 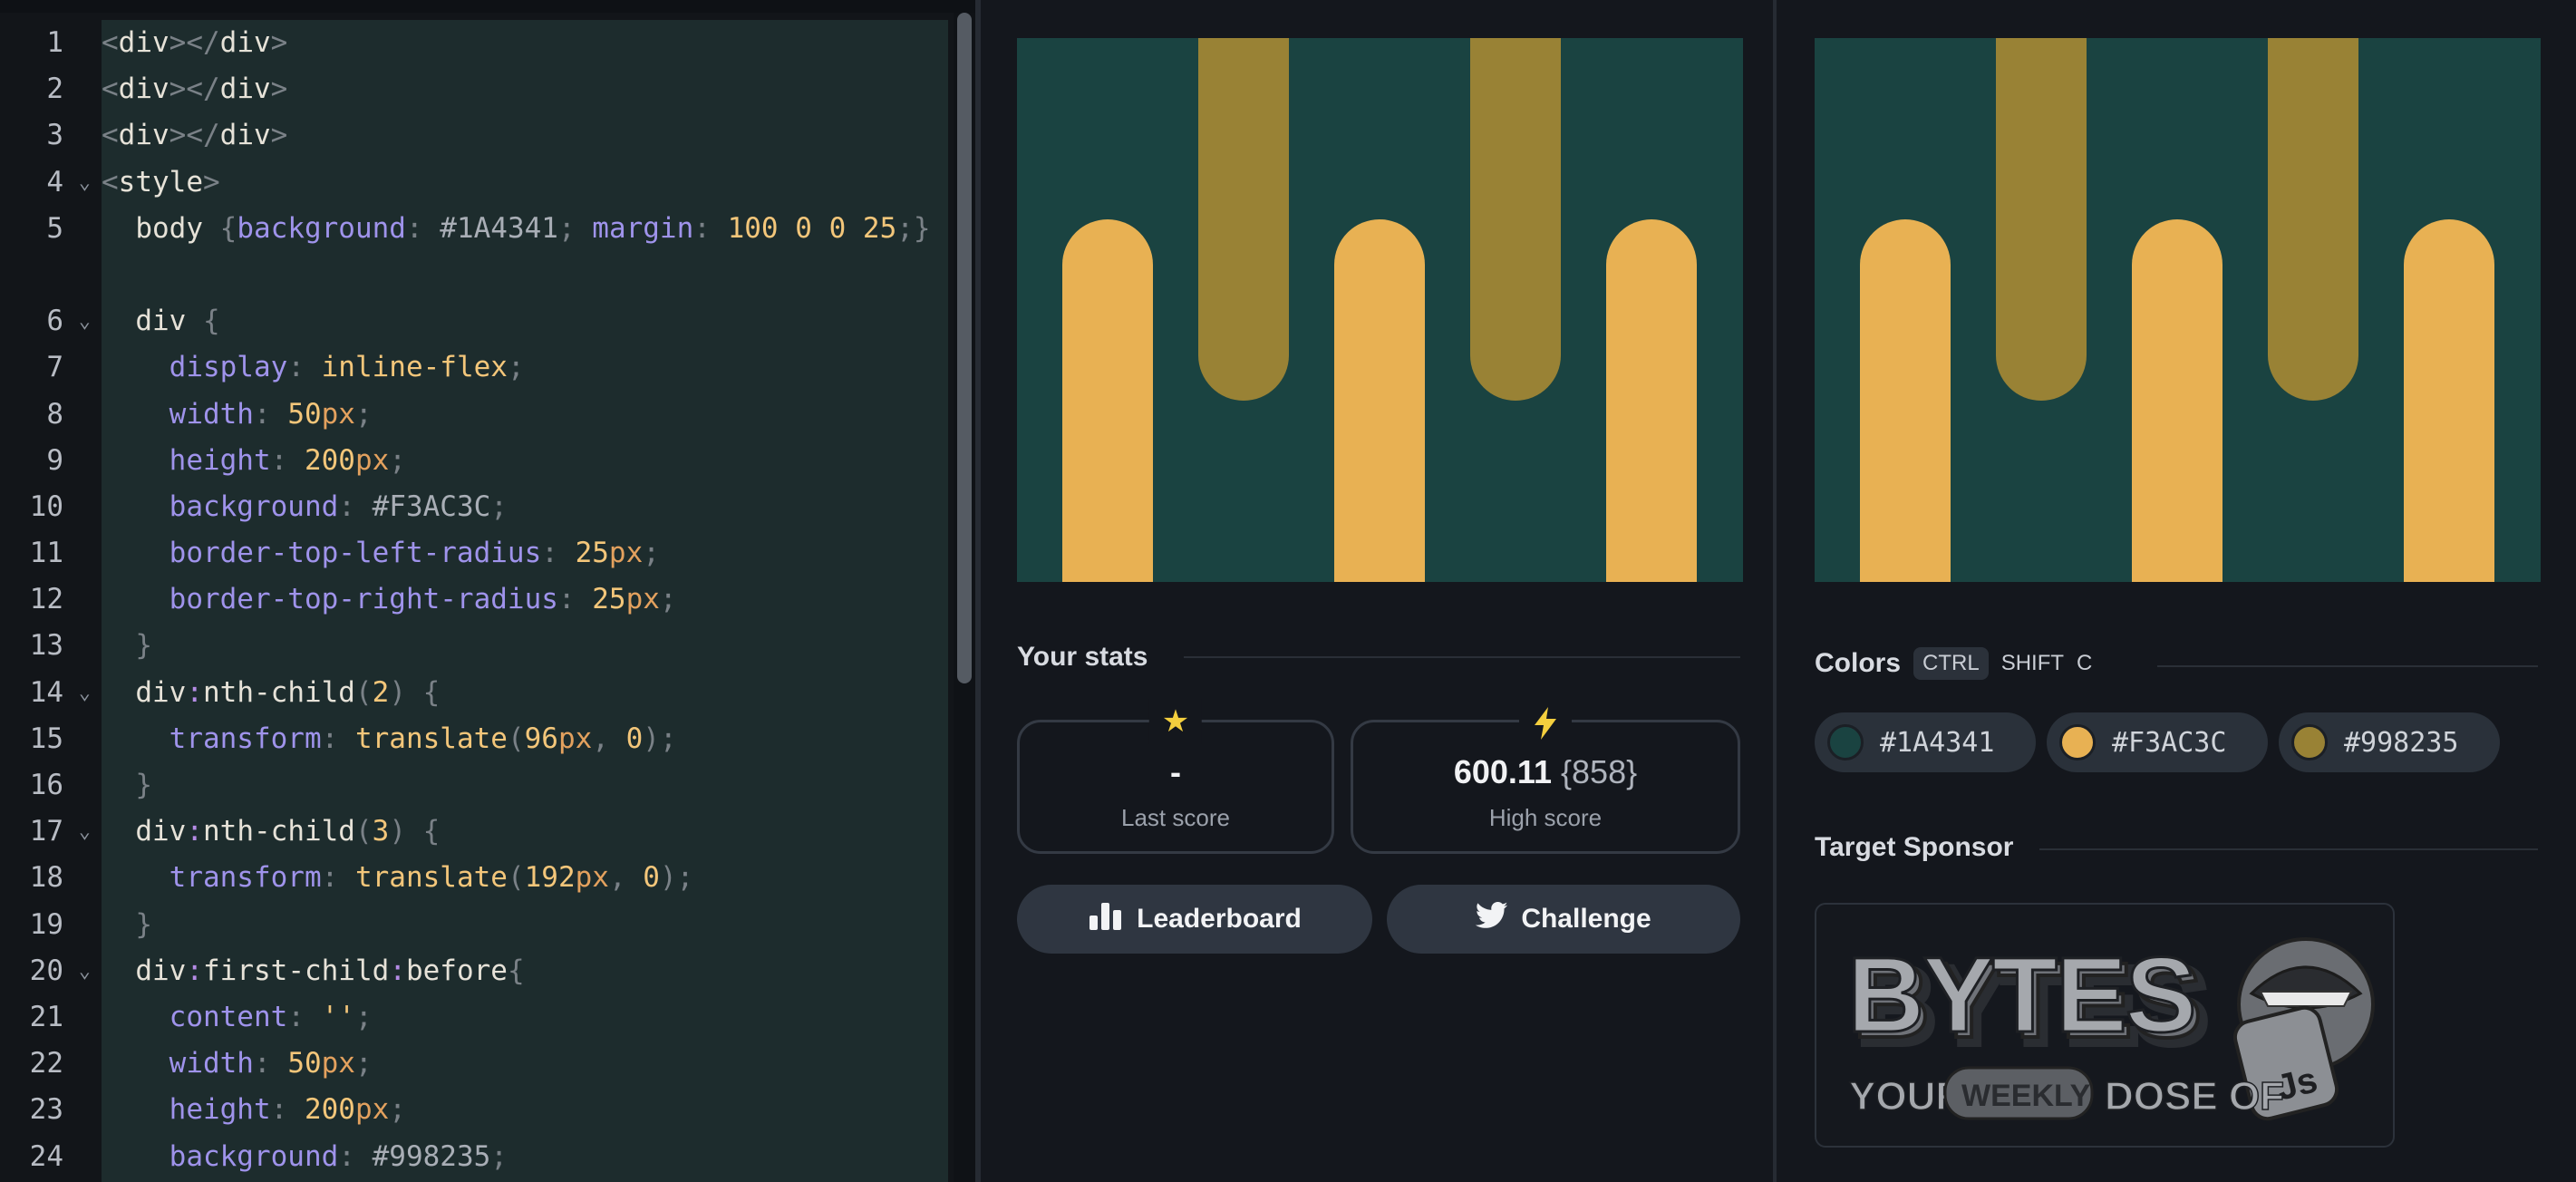 I want to click on output-preview, so click(x=1380, y=310).